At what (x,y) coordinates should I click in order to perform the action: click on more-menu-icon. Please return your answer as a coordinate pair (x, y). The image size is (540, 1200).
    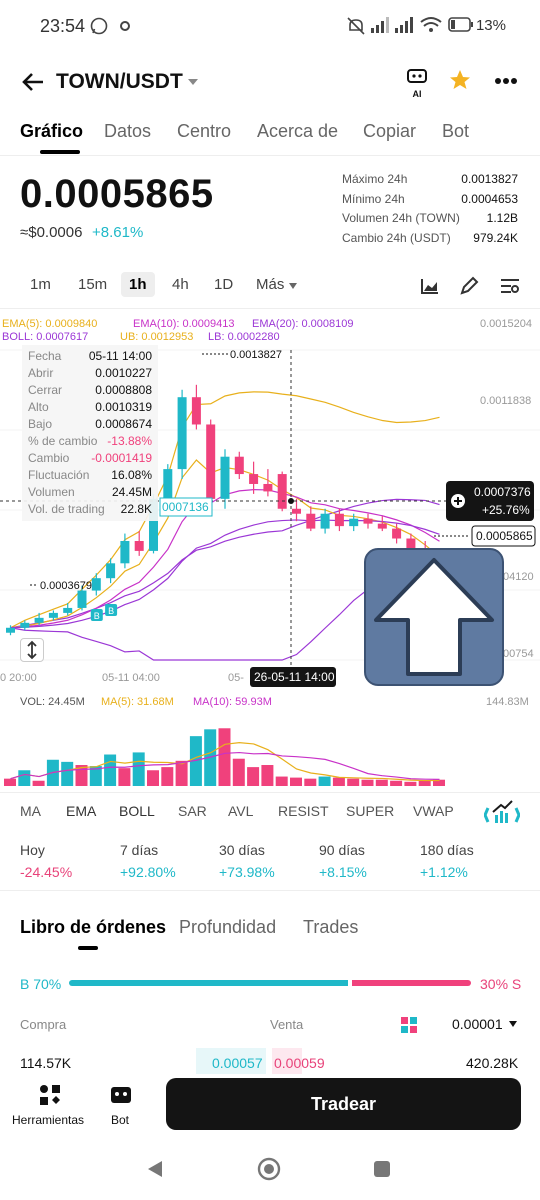
    Looking at the image, I should click on (506, 81).